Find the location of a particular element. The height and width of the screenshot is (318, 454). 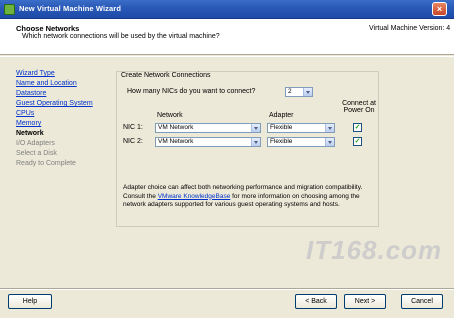

nic-count-question: How many NICs do you want to connect? is located at coordinates (191, 91).